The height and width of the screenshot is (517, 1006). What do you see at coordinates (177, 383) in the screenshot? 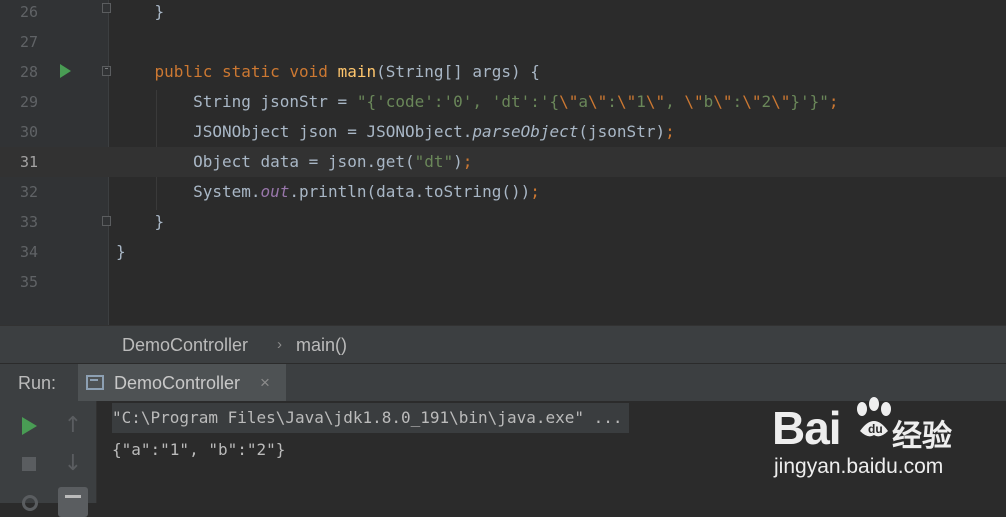
I see `run-tab-label: DemoController` at bounding box center [177, 383].